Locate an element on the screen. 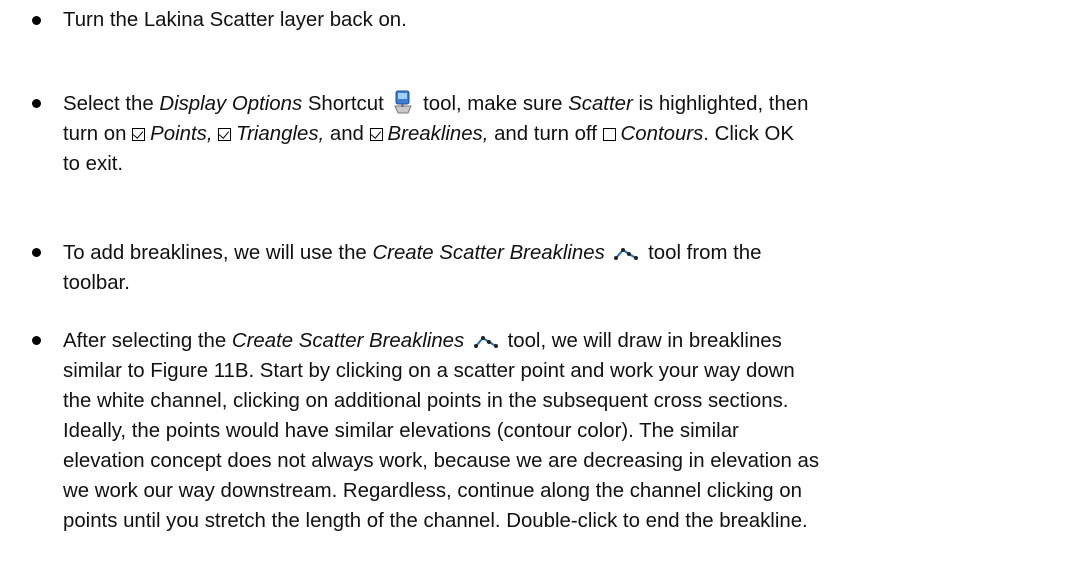  bullet-text: Turn the Lakina Scatter layer back on. is located at coordinates (235, 20).